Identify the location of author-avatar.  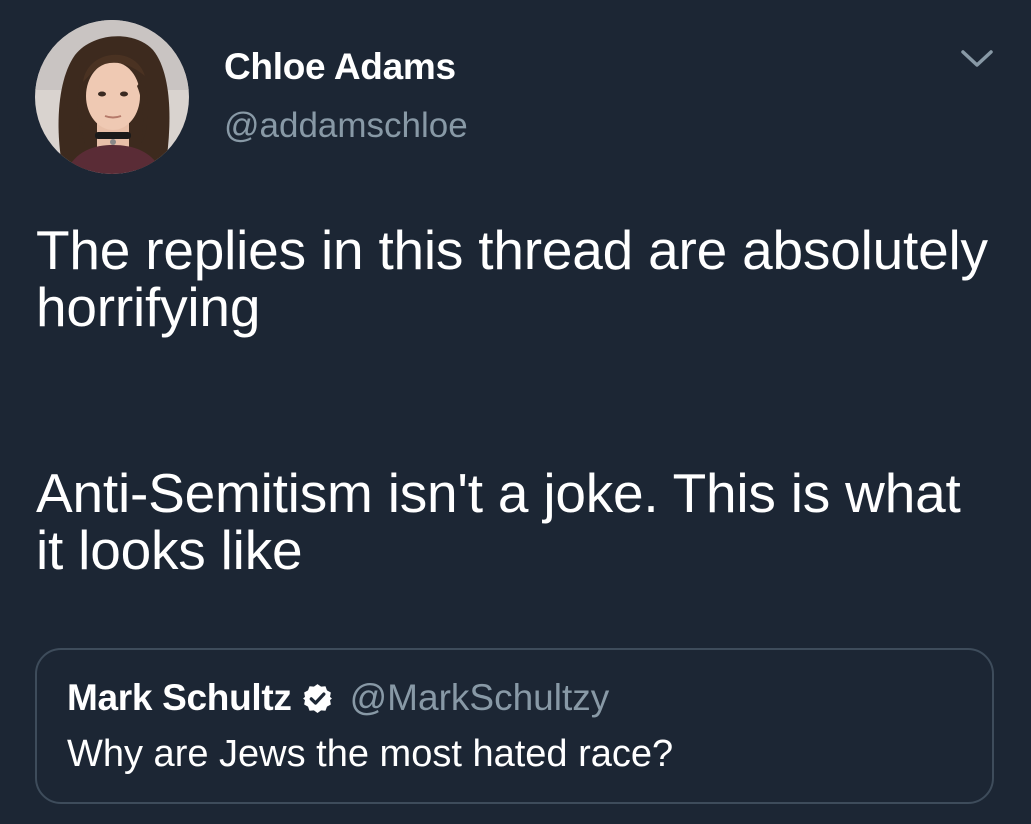
(112, 97).